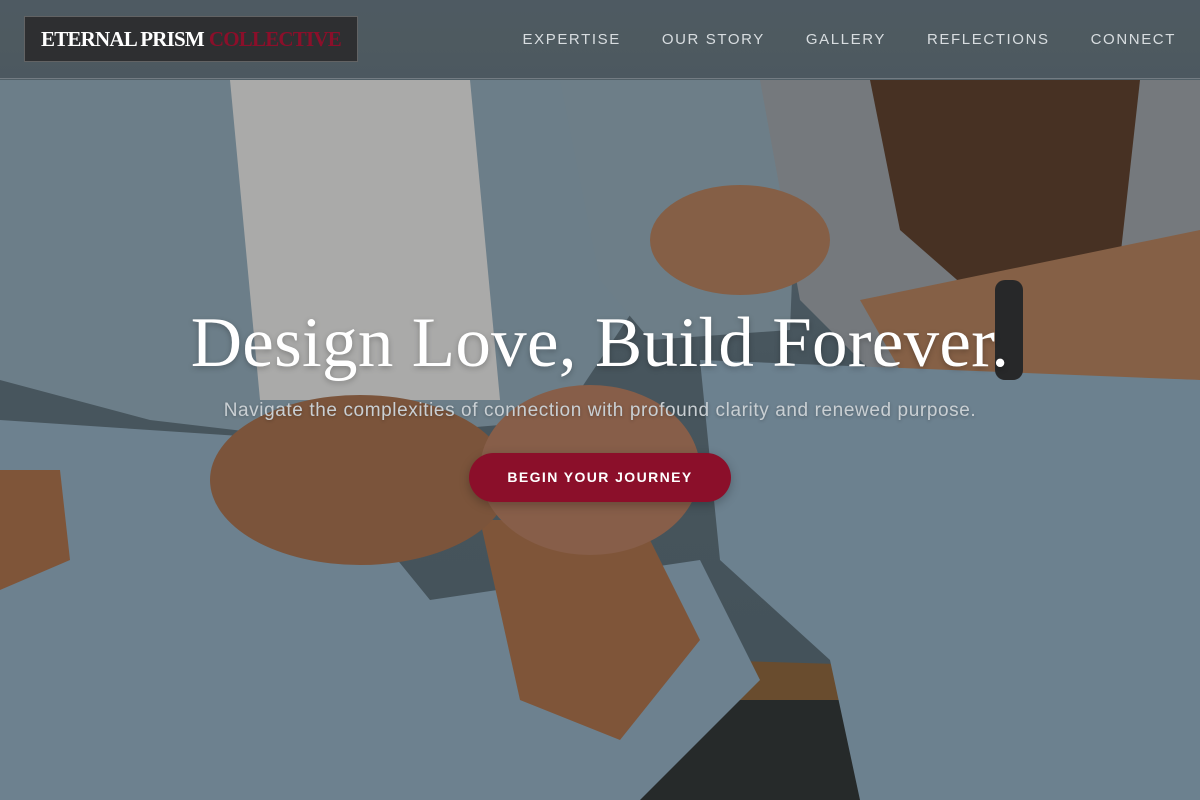 The width and height of the screenshot is (1200, 800). Describe the element at coordinates (846, 39) in the screenshot. I see `nav-link-gallery: GALLERY` at that location.